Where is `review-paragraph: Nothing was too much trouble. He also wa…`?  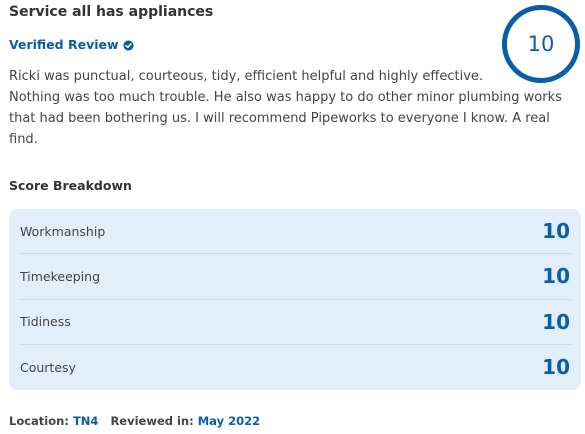 review-paragraph: Nothing was too much trouble. He also wa… is located at coordinates (285, 118).